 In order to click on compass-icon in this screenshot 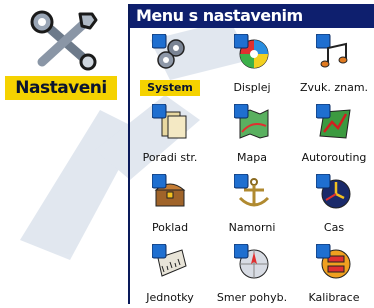, I will do `click(251, 261)`.